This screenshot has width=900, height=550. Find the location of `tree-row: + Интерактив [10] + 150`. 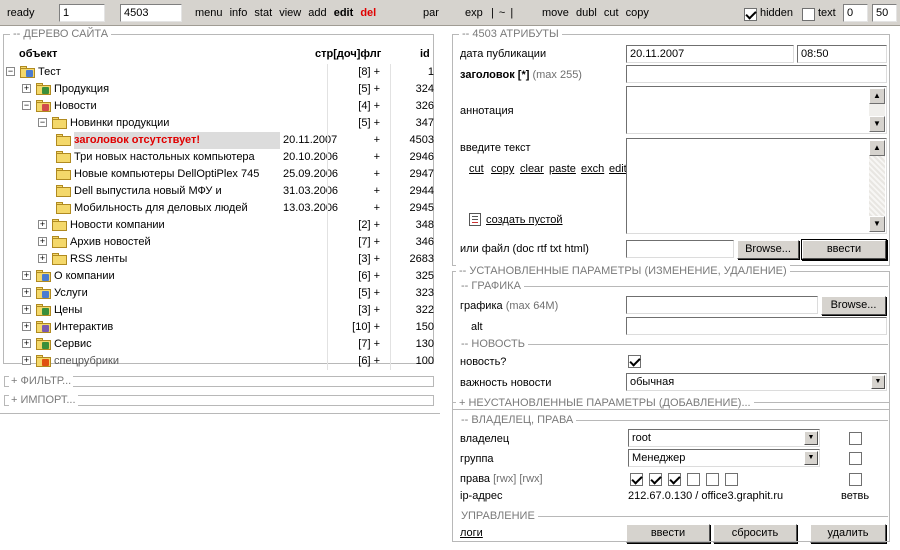

tree-row: + Интерактив [10] + 150 is located at coordinates (221, 327).